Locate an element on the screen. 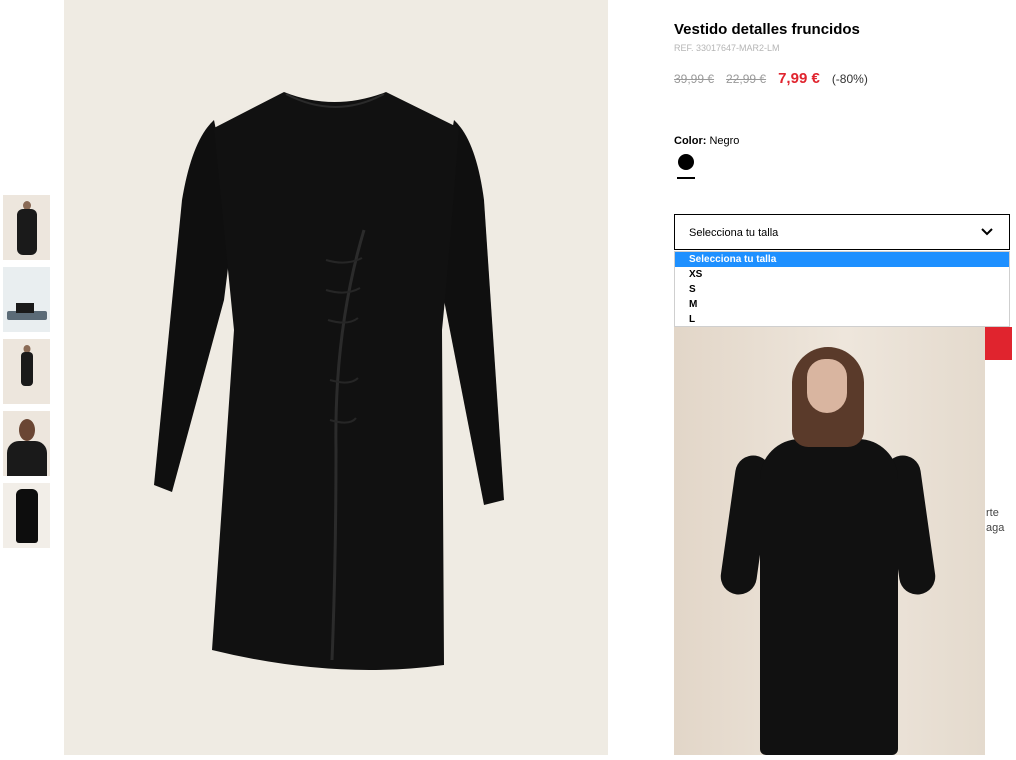 The height and width of the screenshot is (760, 1016). price-previous: 22,99 € is located at coordinates (746, 79).